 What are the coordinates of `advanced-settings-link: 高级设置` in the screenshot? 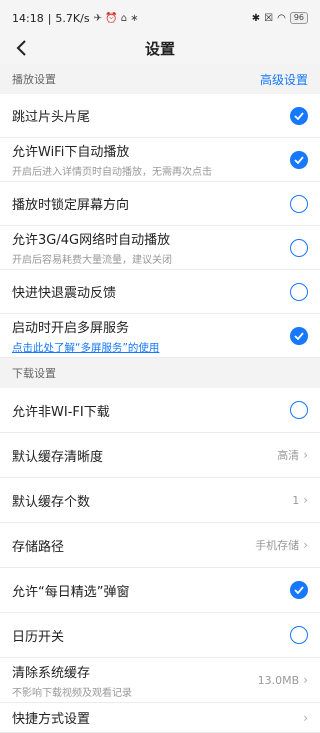 It's located at (284, 79).